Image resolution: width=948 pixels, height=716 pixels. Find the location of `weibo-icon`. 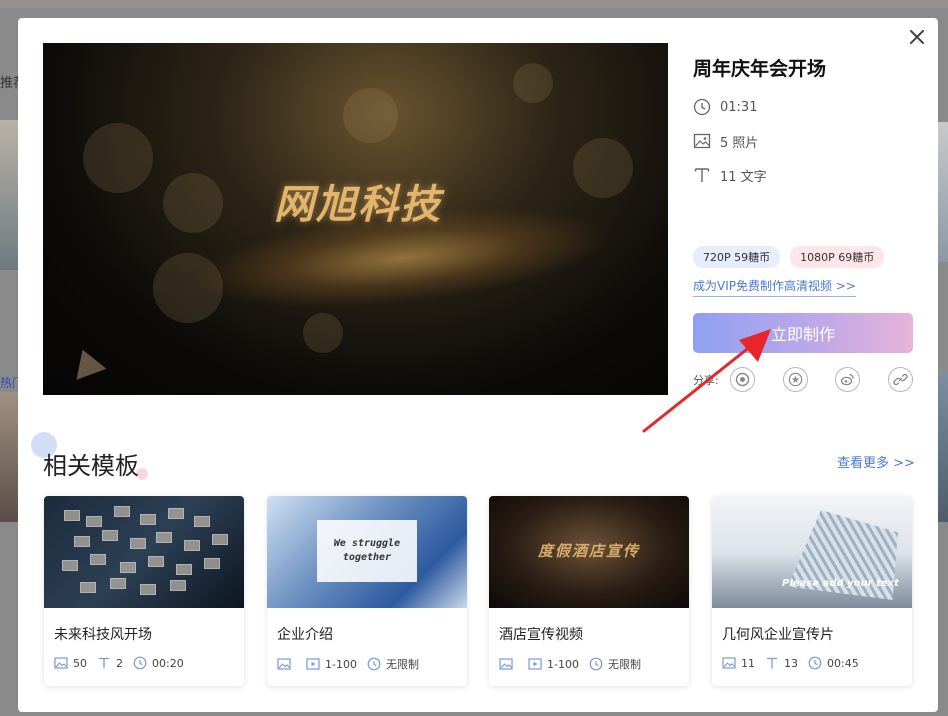

weibo-icon is located at coordinates (847, 379).